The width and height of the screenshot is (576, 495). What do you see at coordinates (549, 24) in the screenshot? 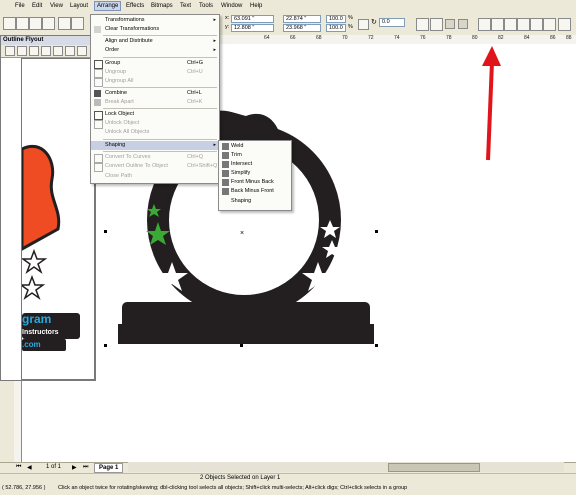
I see `back-minus-front-icon` at bounding box center [549, 24].